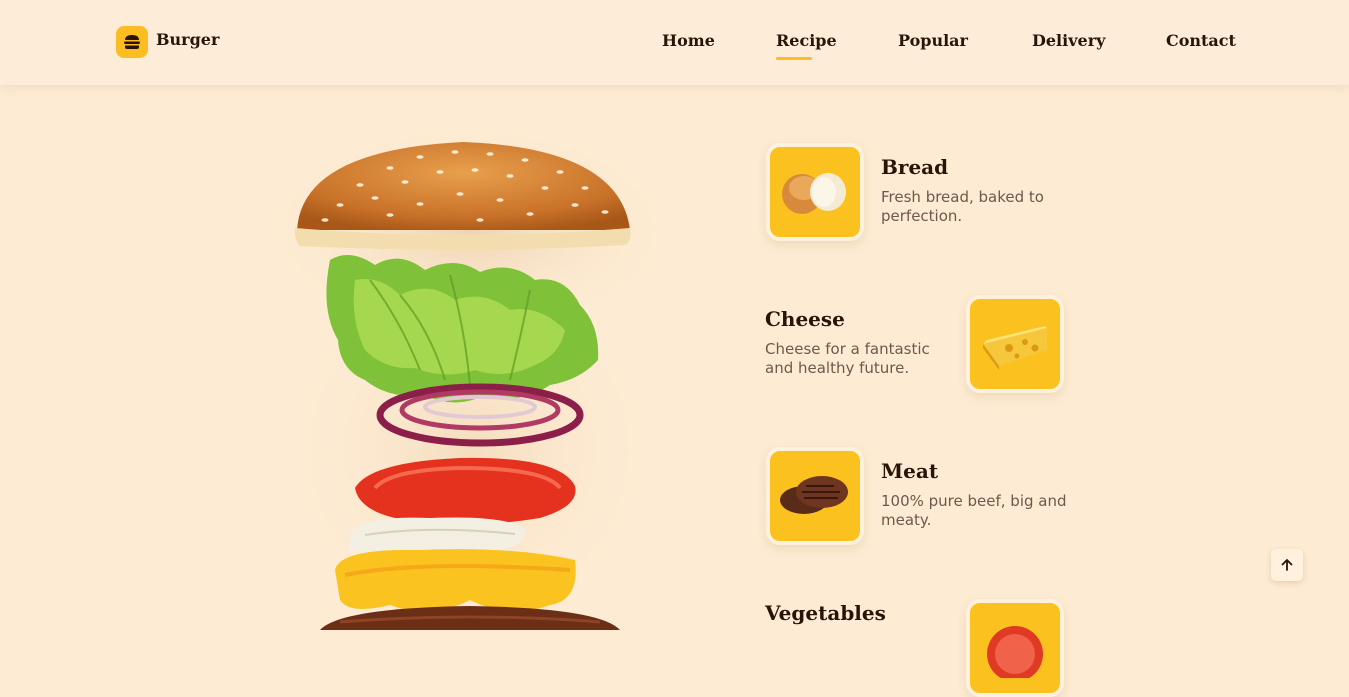 This screenshot has height=697, width=1349. Describe the element at coordinates (825, 613) in the screenshot. I see `ingredient-title: Vegetables` at that location.